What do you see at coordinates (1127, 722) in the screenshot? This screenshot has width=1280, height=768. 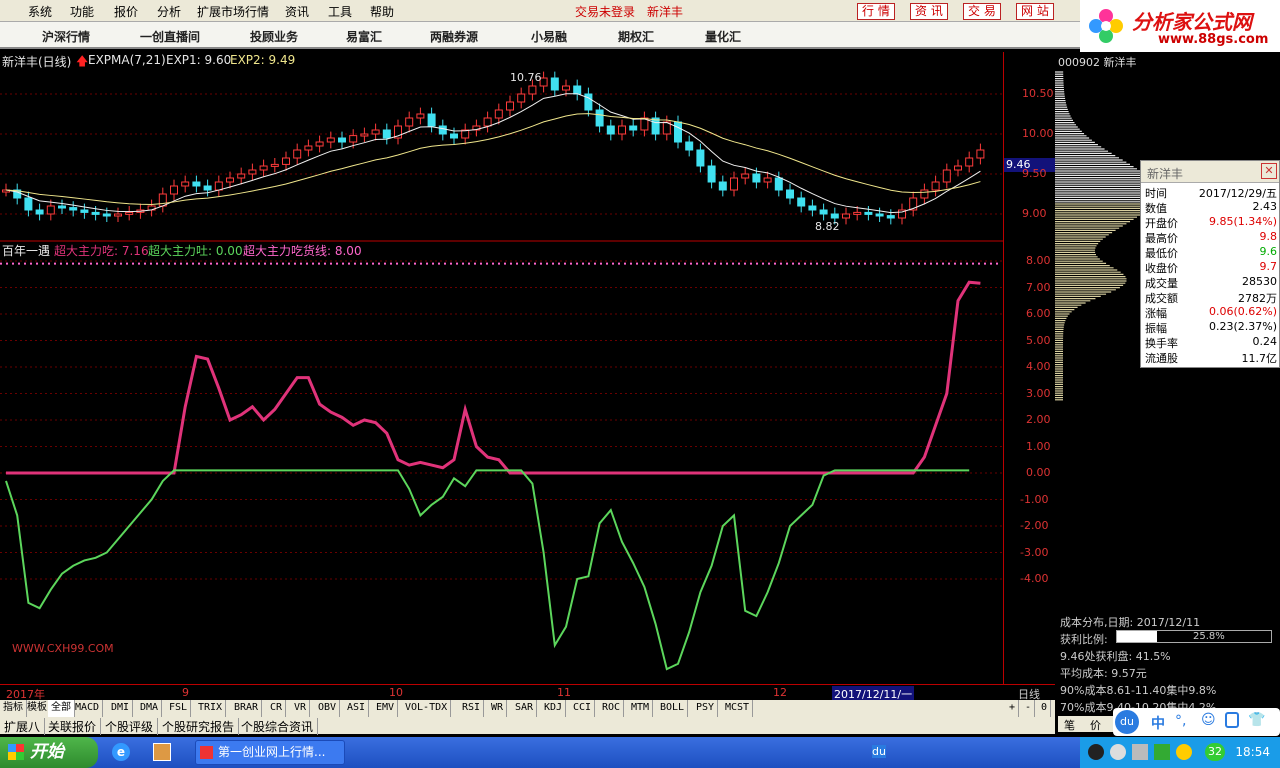 I see `baidu-ime-icon: du` at bounding box center [1127, 722].